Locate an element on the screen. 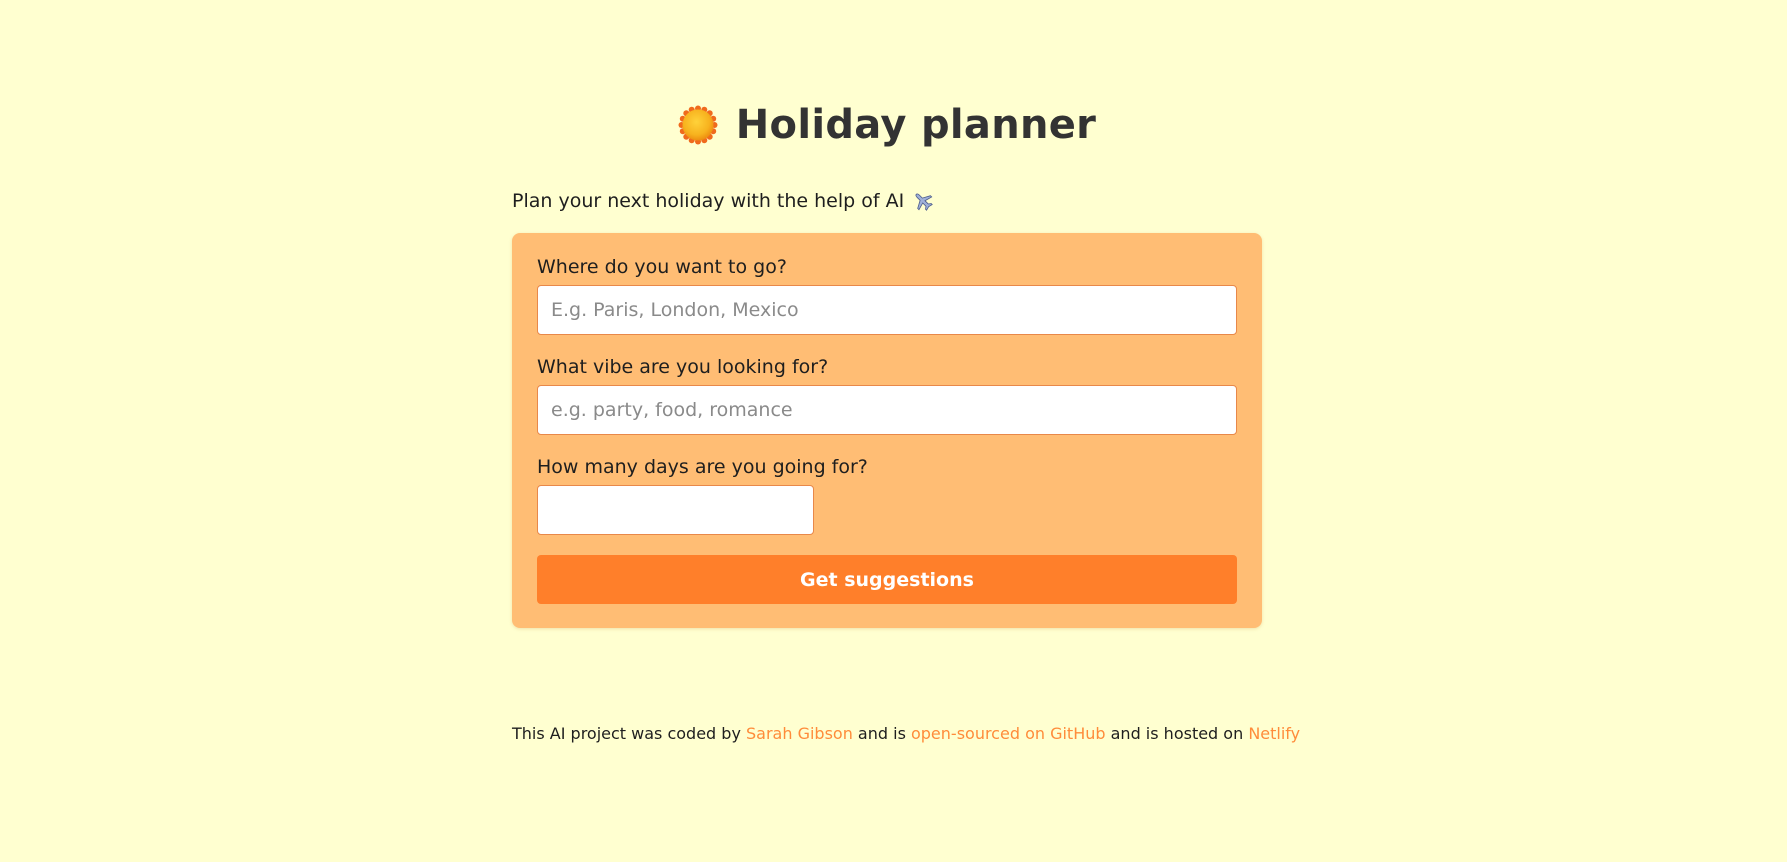 This screenshot has height=862, width=1787. days-label: How many days are you going for? is located at coordinates (702, 467).